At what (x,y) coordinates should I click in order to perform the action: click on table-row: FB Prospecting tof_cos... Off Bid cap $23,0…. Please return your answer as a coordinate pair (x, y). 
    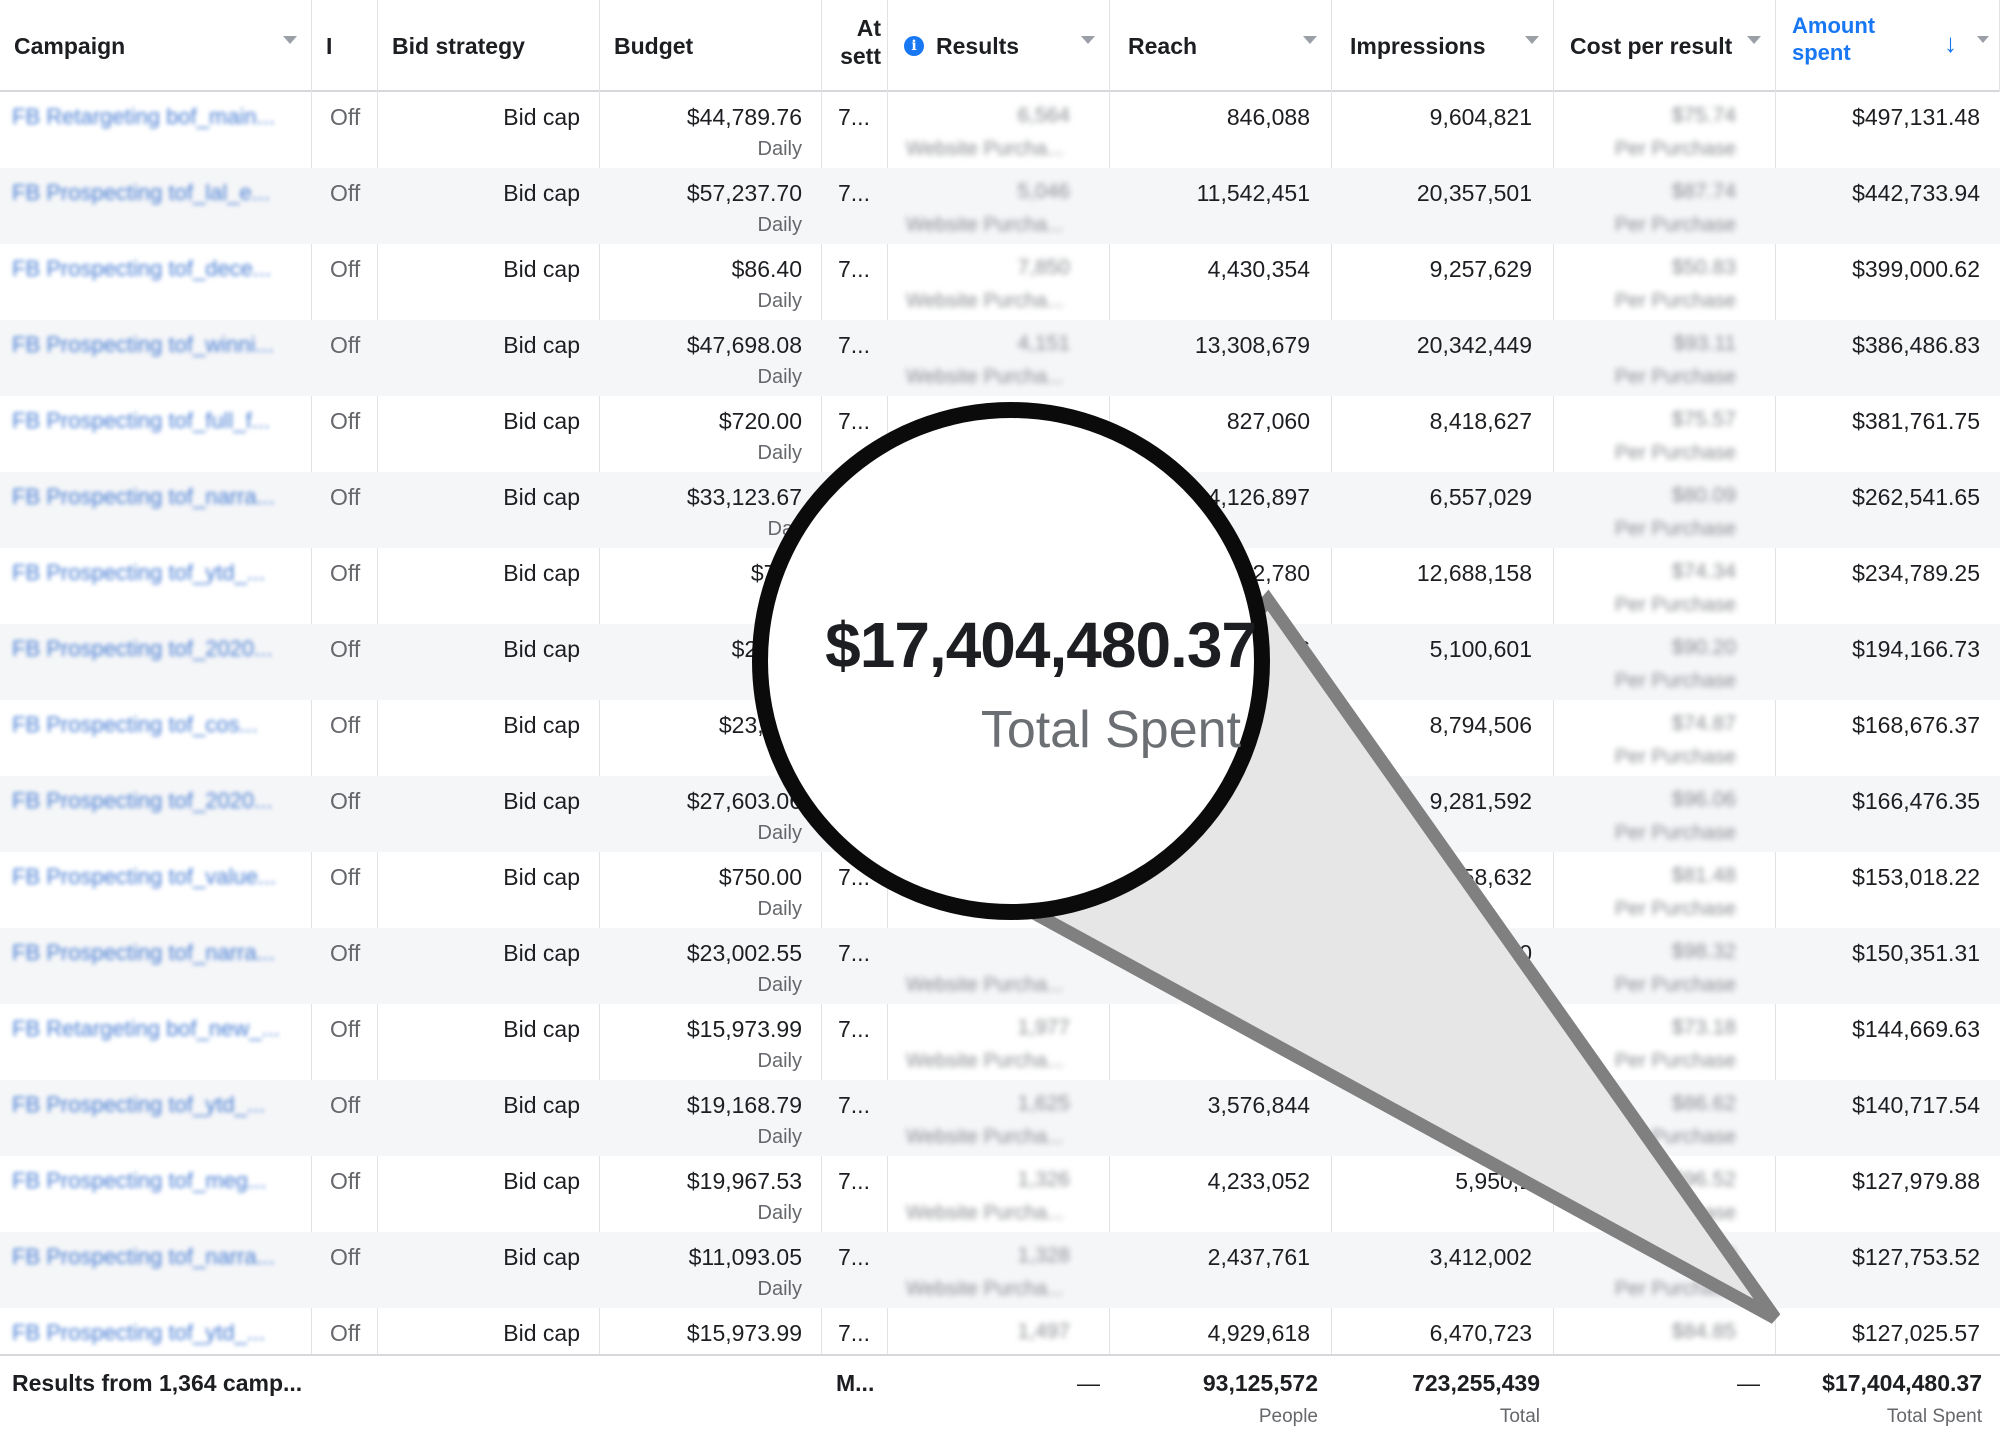
    Looking at the image, I should click on (1000, 738).